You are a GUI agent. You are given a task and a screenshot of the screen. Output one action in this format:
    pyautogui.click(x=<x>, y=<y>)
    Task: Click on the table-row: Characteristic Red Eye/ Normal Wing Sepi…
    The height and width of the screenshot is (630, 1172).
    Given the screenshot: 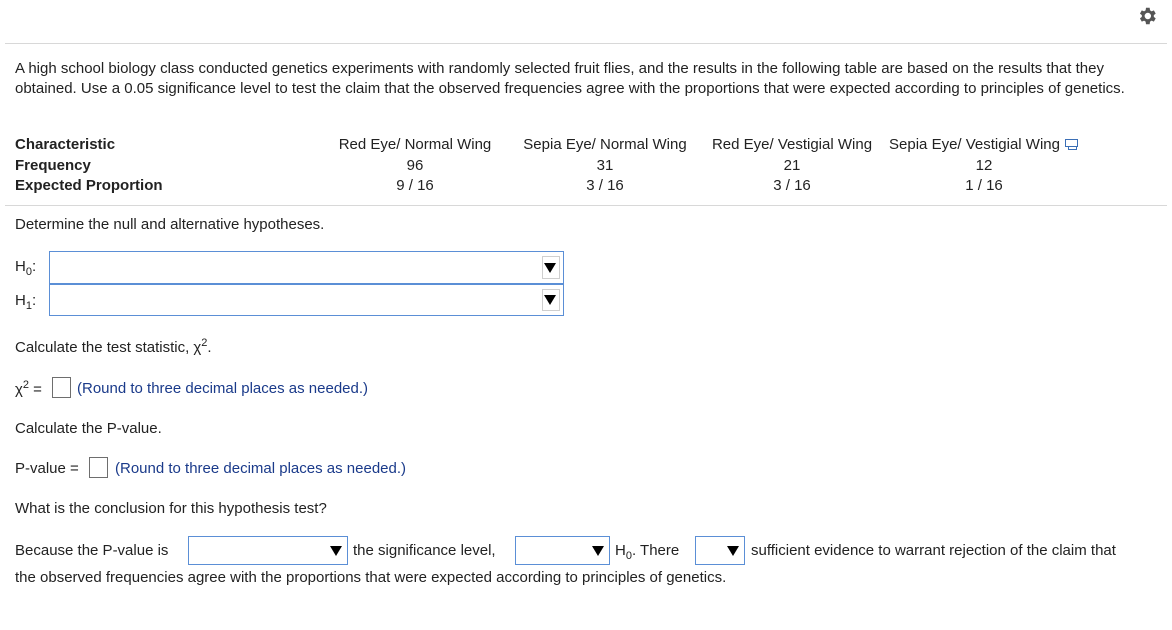 What is the action you would take?
    pyautogui.click(x=549, y=145)
    